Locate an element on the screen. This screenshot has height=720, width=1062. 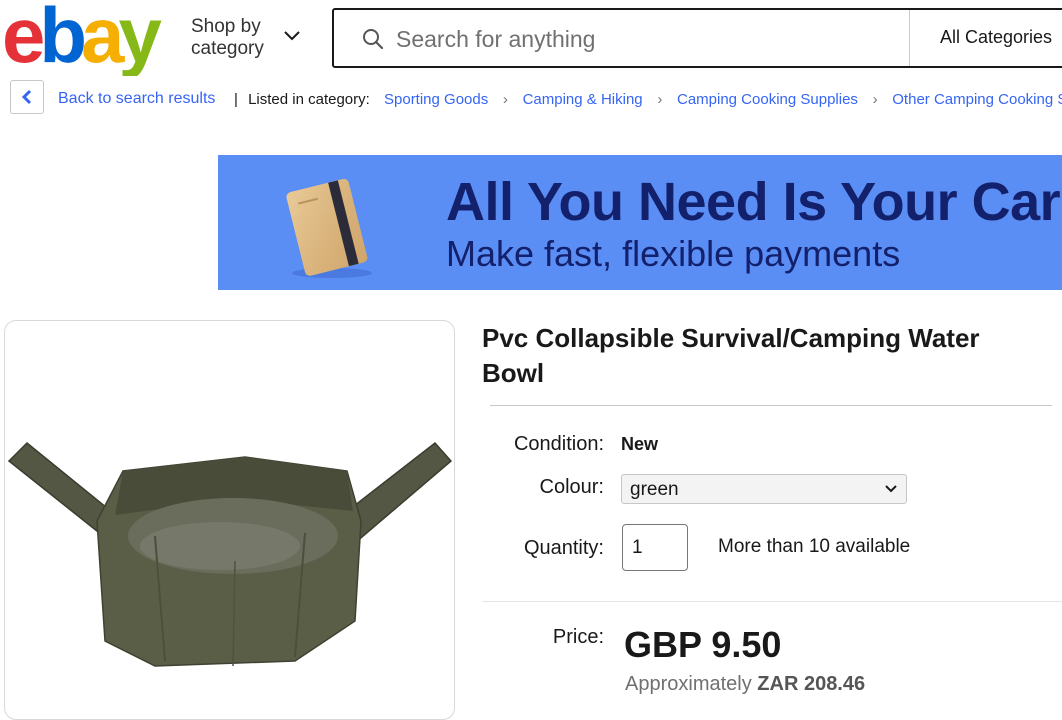
colour-select: green is located at coordinates (764, 489).